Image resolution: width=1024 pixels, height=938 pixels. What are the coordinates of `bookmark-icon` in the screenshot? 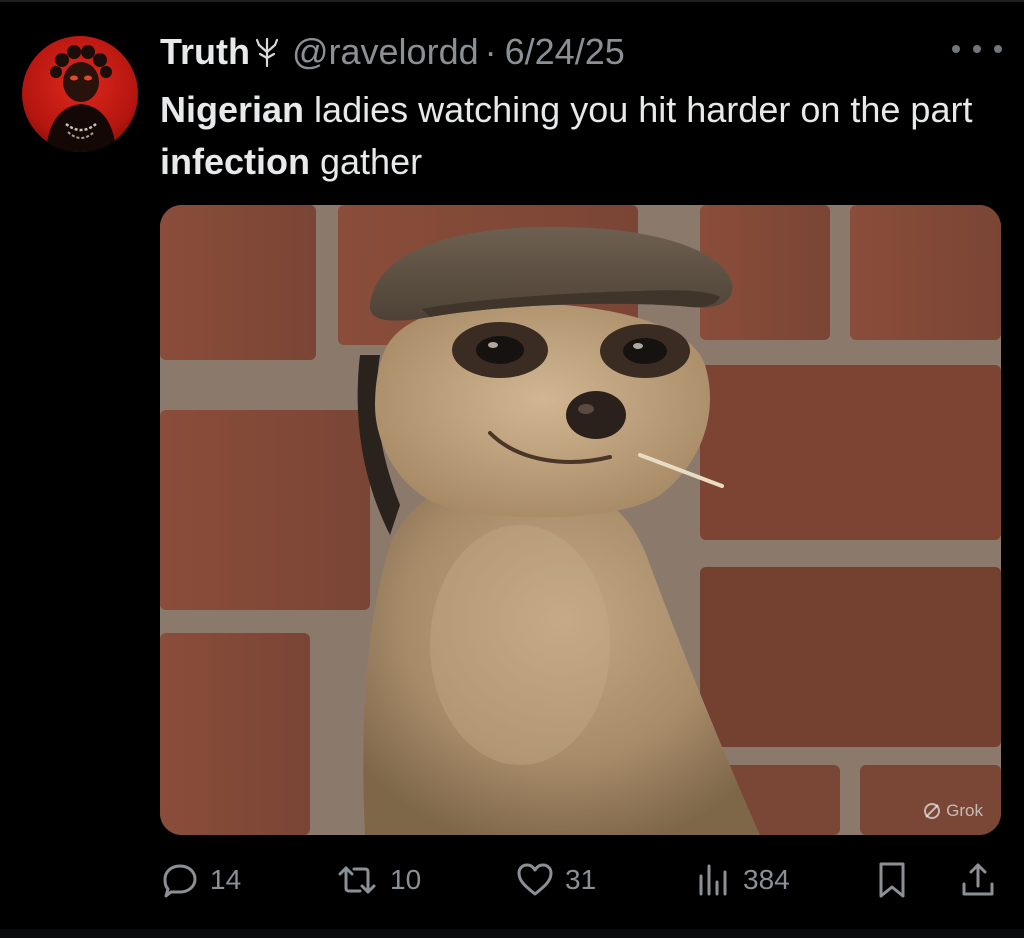 It's located at (892, 880).